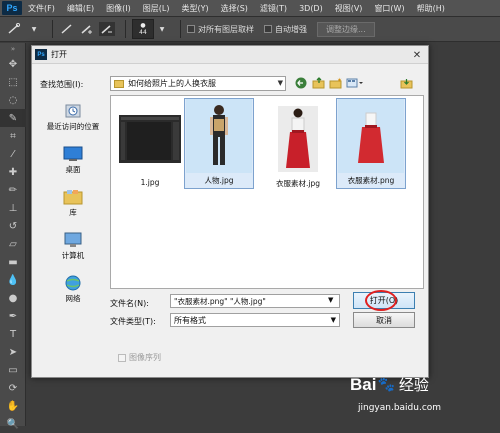 This screenshot has width=500, height=433. Describe the element at coordinates (384, 320) in the screenshot. I see `cancel-button: 取消` at that location.